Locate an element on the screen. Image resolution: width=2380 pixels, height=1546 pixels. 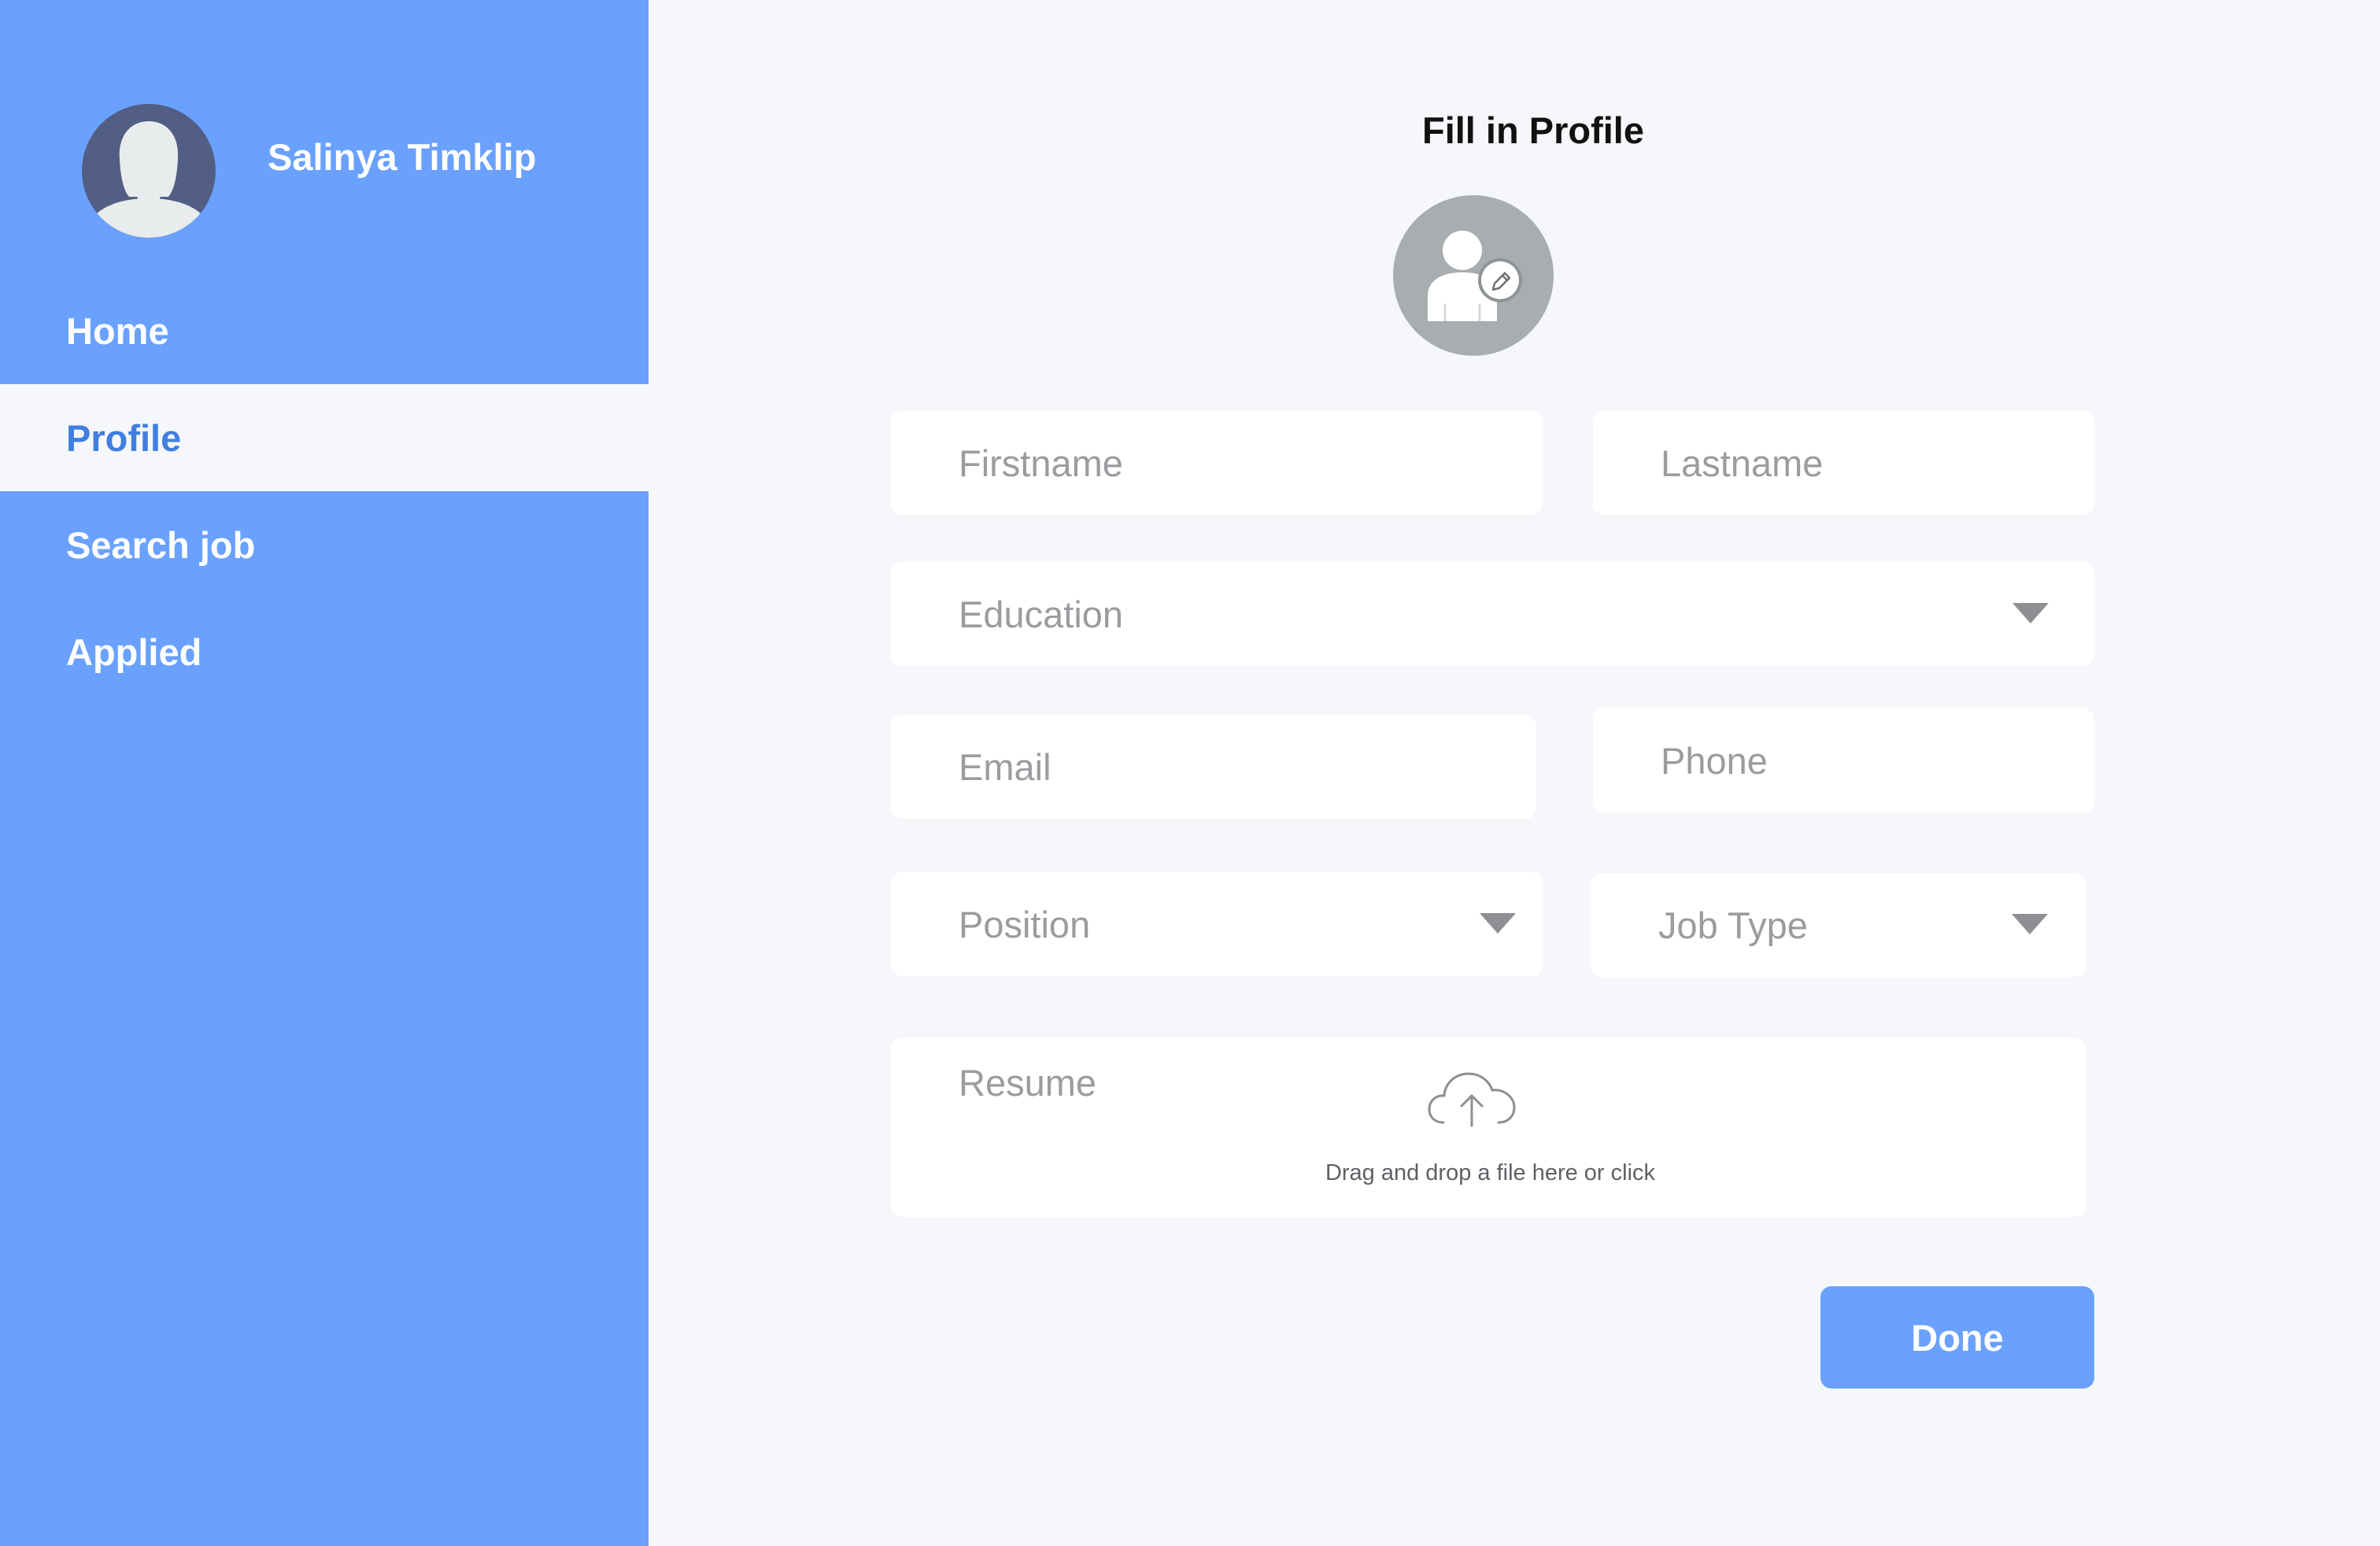
email-placeholder: Email is located at coordinates (1005, 767).